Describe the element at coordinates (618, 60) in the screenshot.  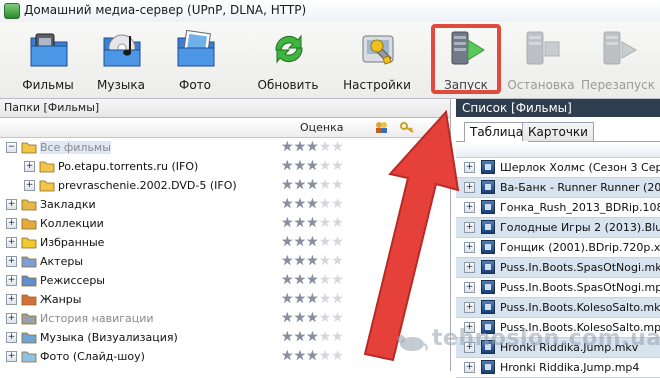
I see `restart-button: Перезапуск` at that location.